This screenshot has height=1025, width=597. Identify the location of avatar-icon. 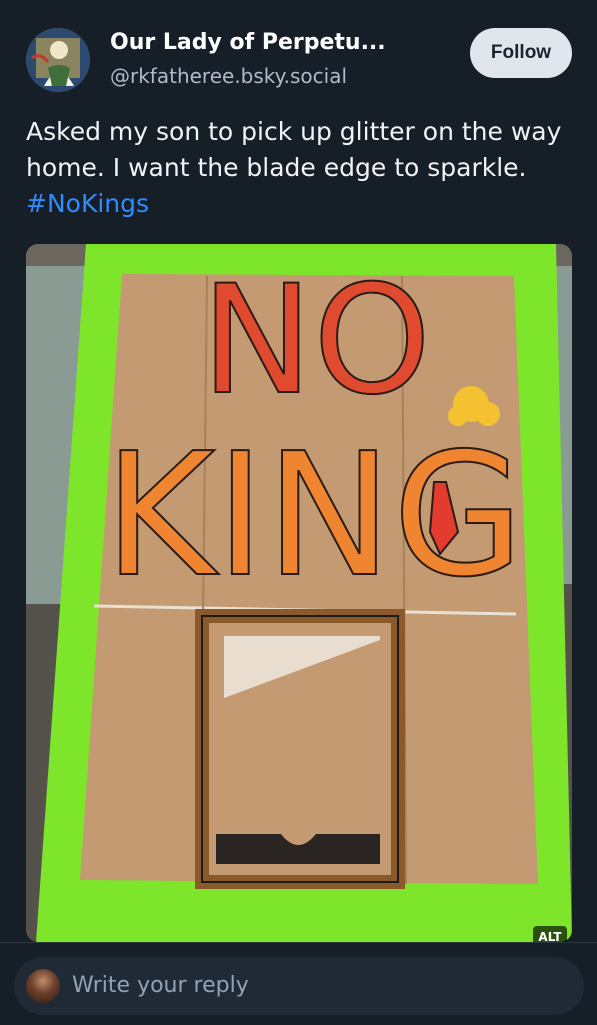
(58, 60).